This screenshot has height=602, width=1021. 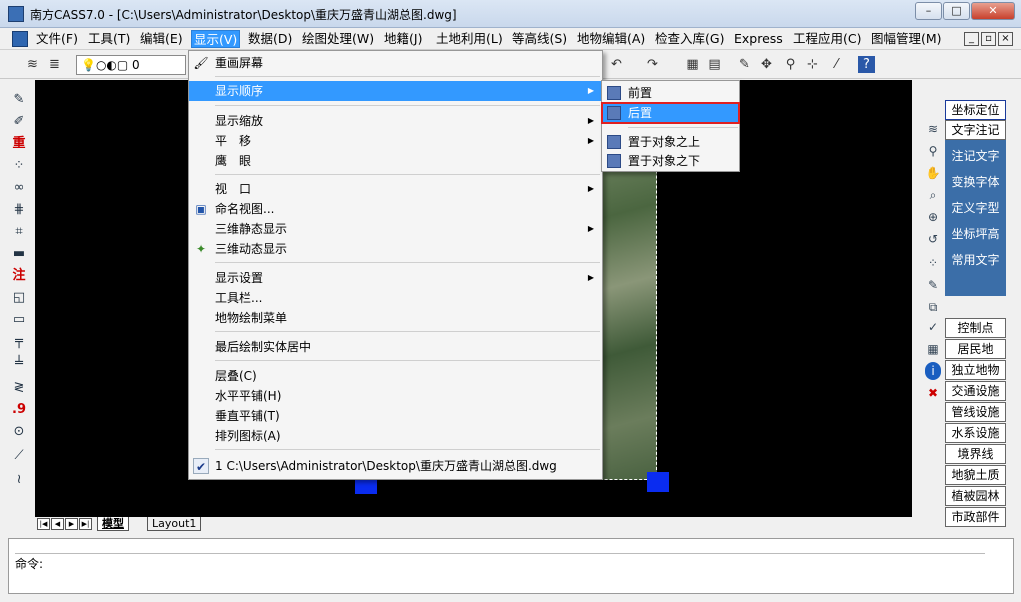 What do you see at coordinates (395, 249) in the screenshot?
I see `menu-item-3d-dynamic: ✦ 三维动态显示` at bounding box center [395, 249].